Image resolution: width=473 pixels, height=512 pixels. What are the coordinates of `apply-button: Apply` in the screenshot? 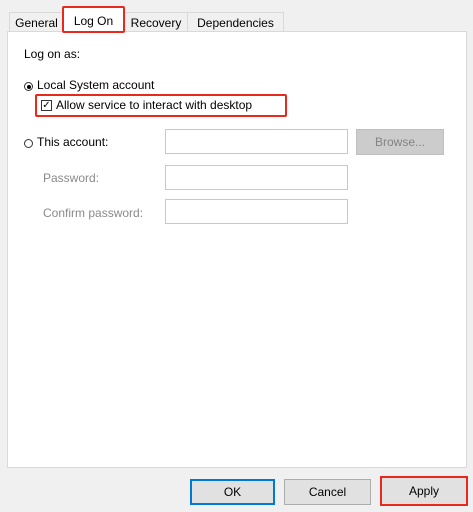 It's located at (424, 491).